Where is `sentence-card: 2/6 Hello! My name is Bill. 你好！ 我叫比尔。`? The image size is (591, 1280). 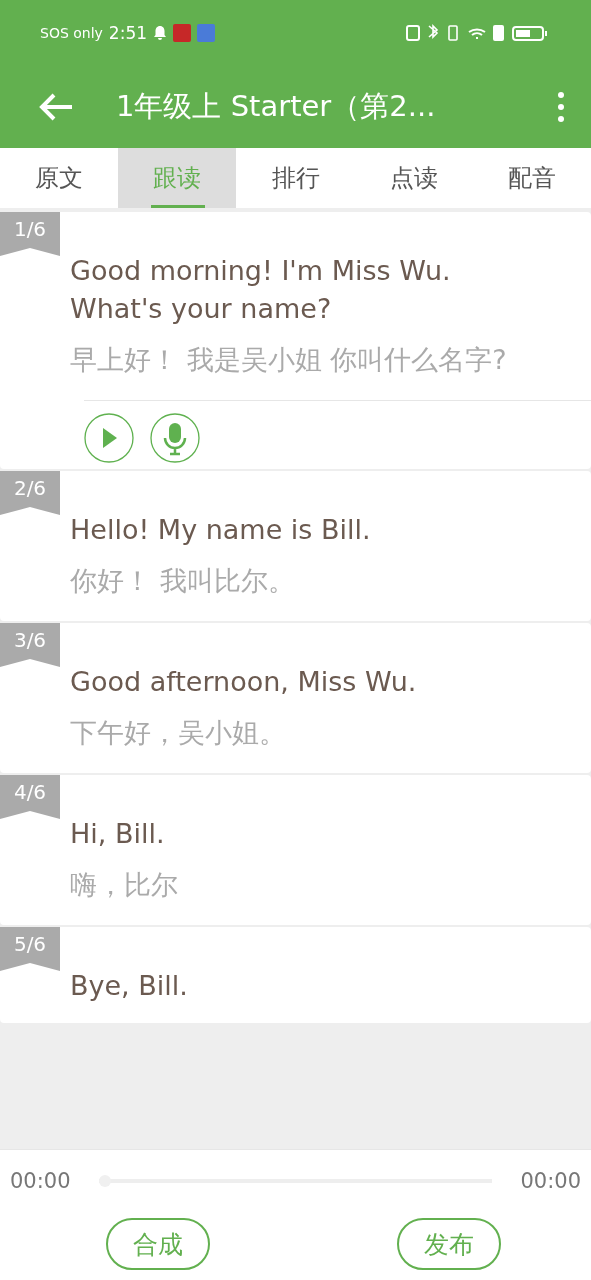 sentence-card: 2/6 Hello! My name is Bill. 你好！ 我叫比尔。 is located at coordinates (295, 546).